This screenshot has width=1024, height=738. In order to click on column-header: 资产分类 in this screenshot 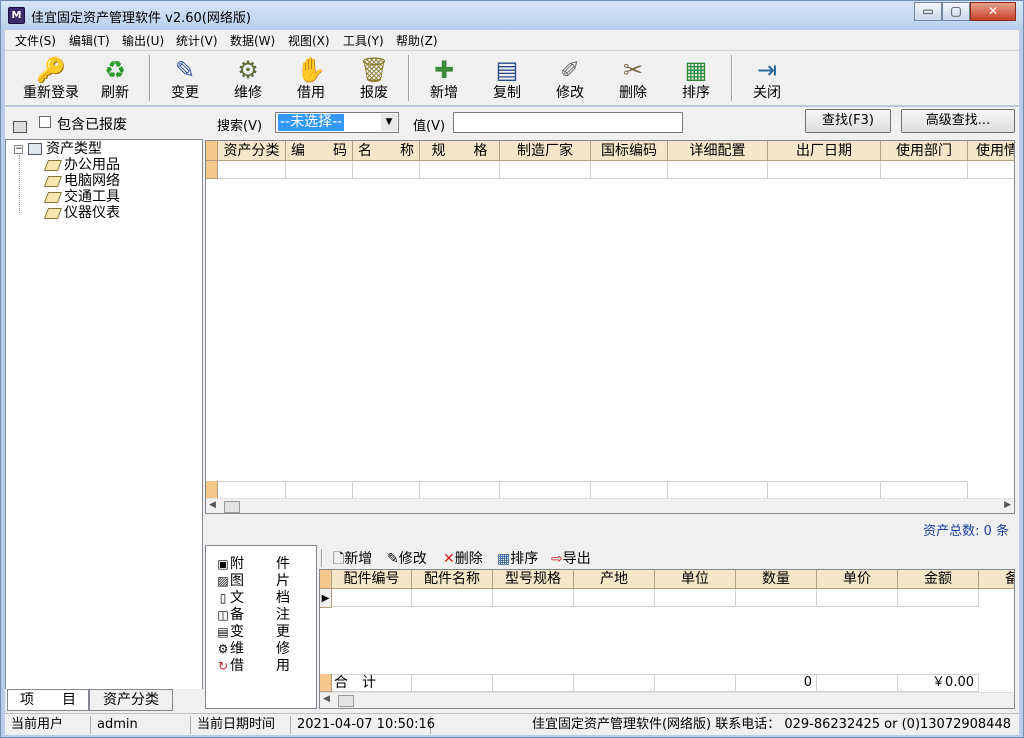, I will do `click(252, 151)`.